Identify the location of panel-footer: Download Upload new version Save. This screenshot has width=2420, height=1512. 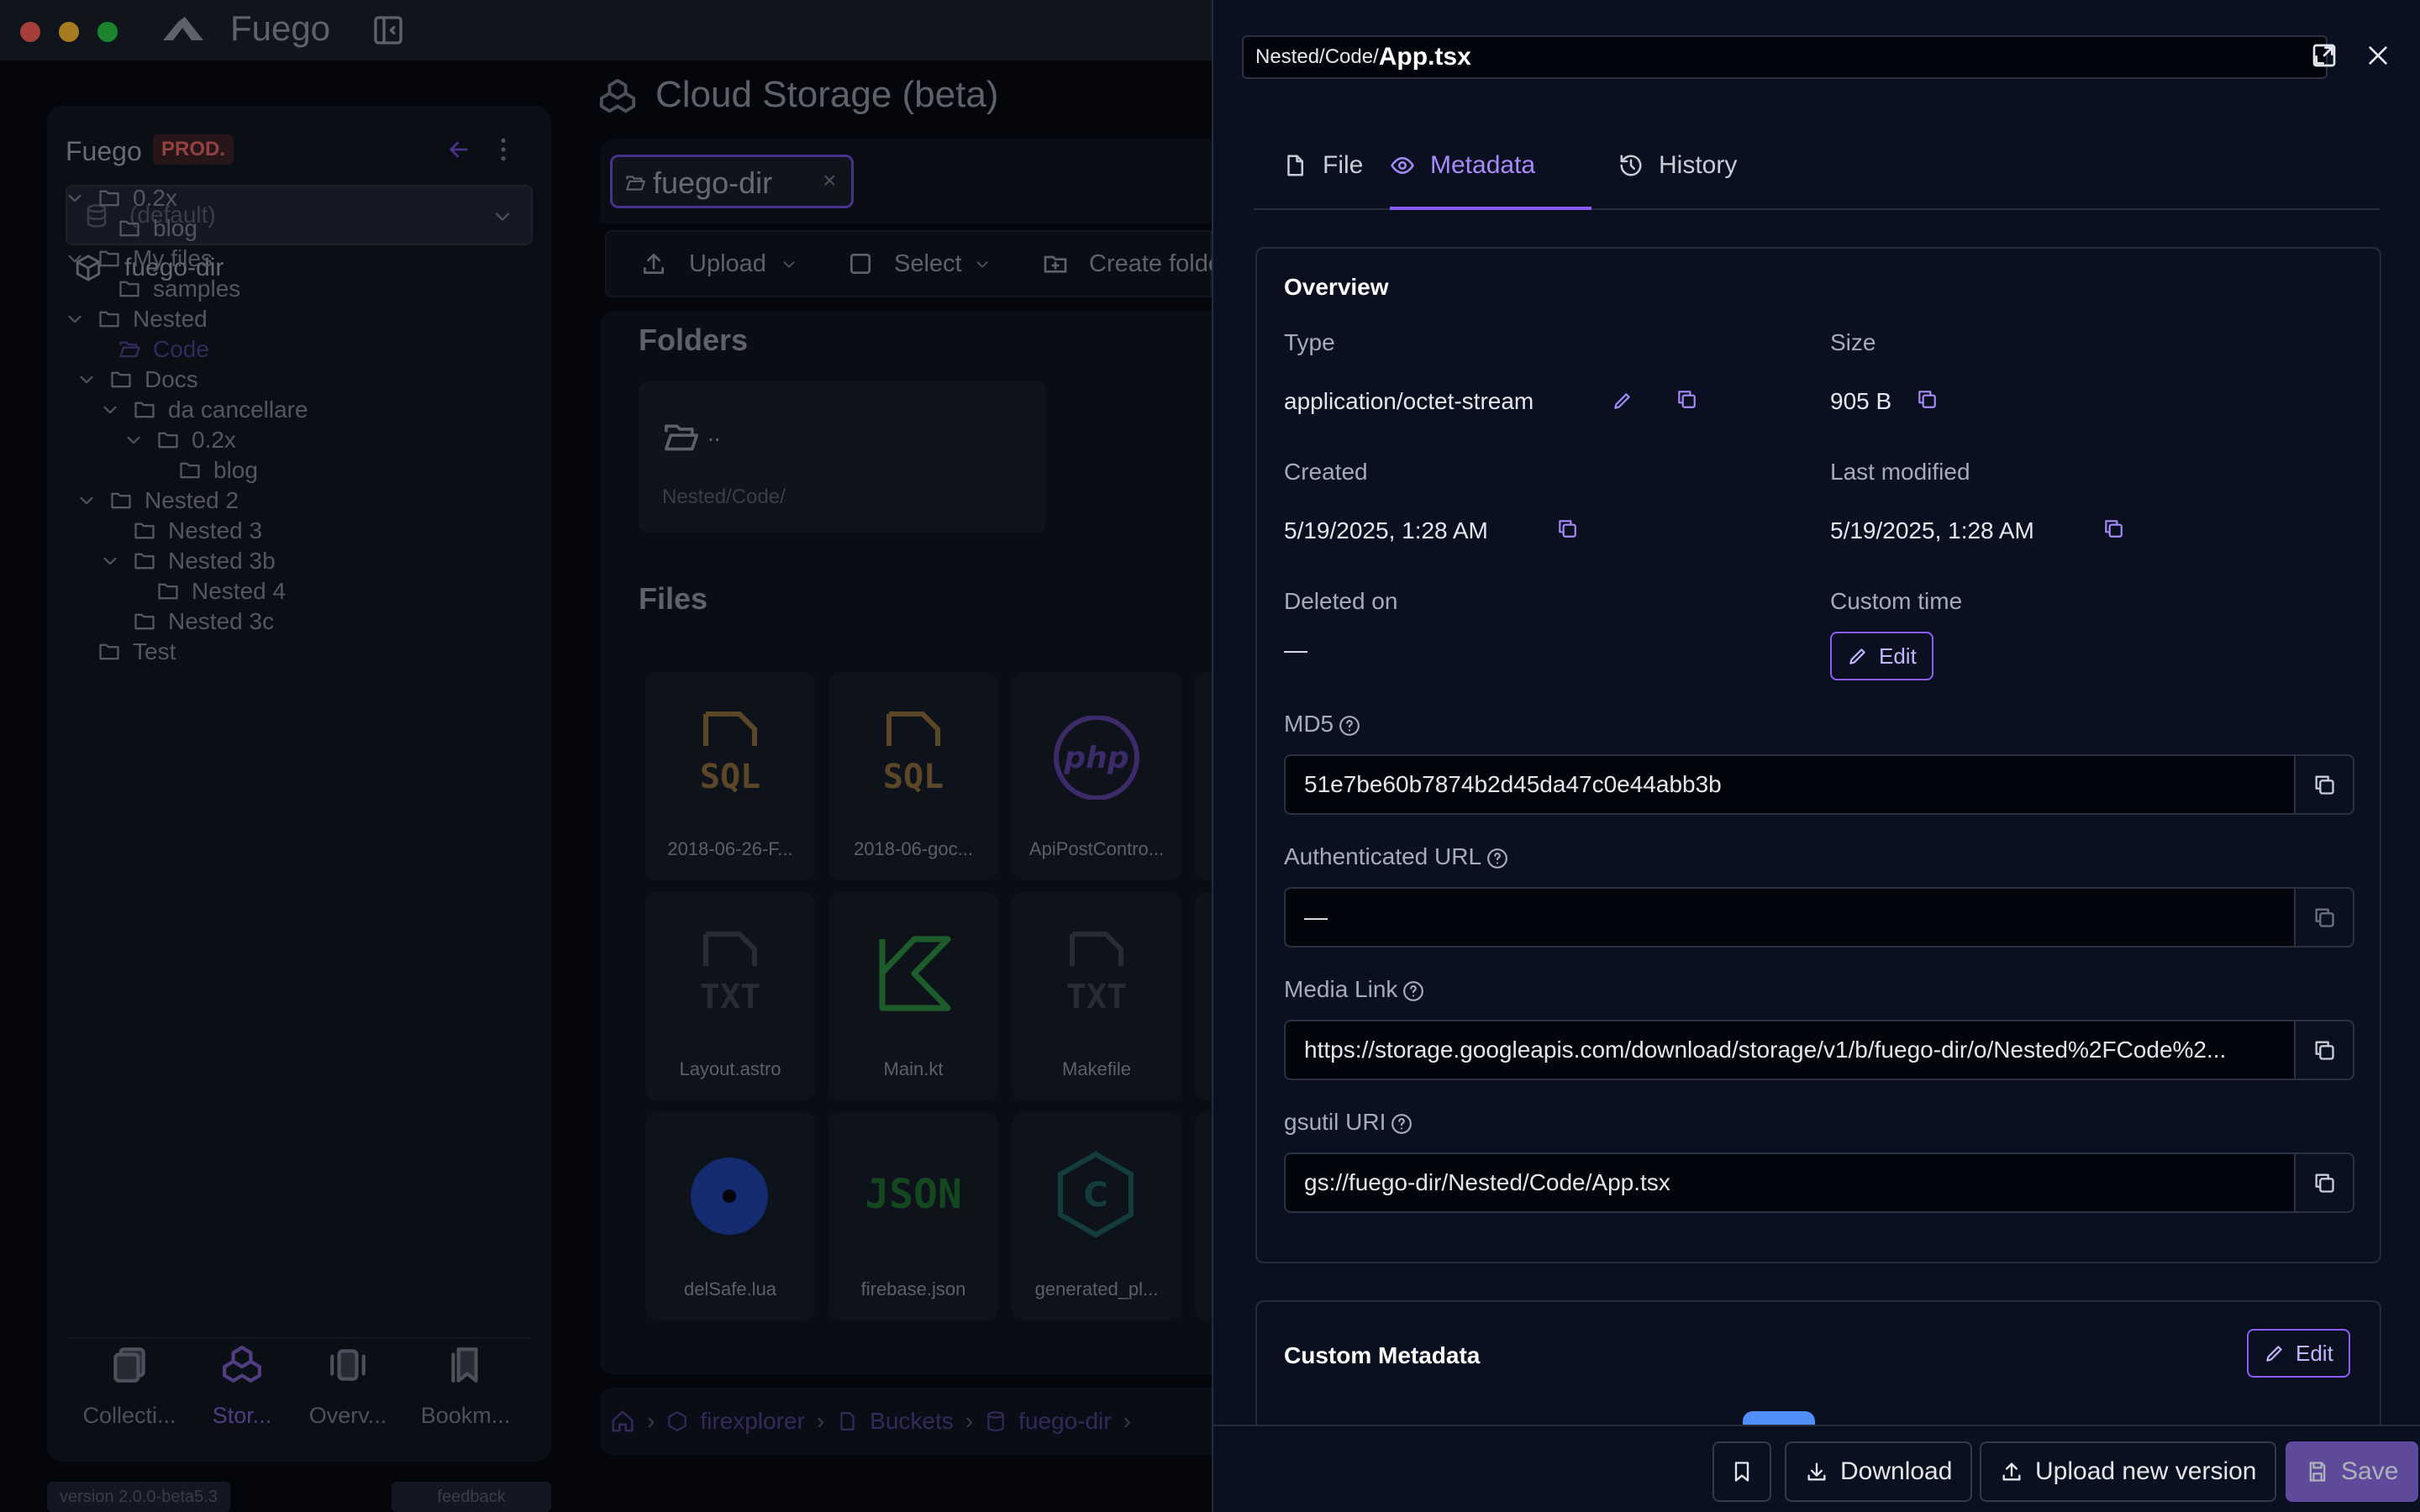
(1816, 1468).